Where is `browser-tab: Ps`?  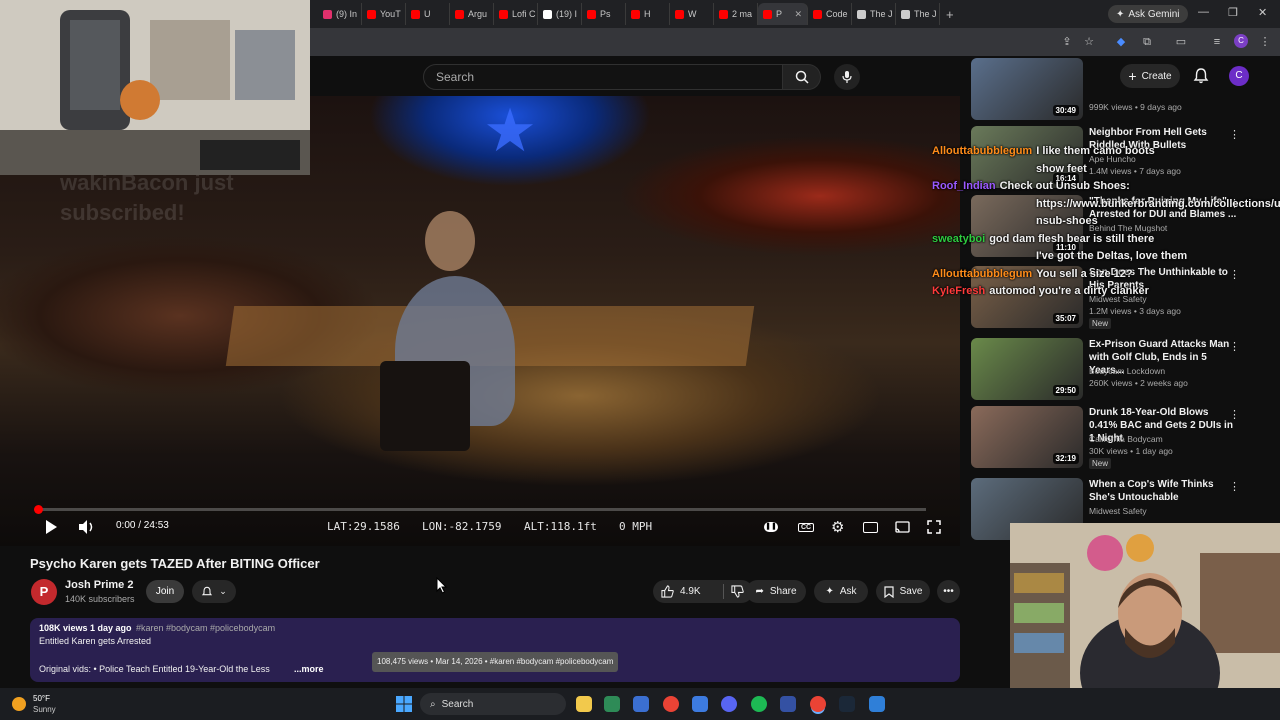 browser-tab: Ps is located at coordinates (604, 14).